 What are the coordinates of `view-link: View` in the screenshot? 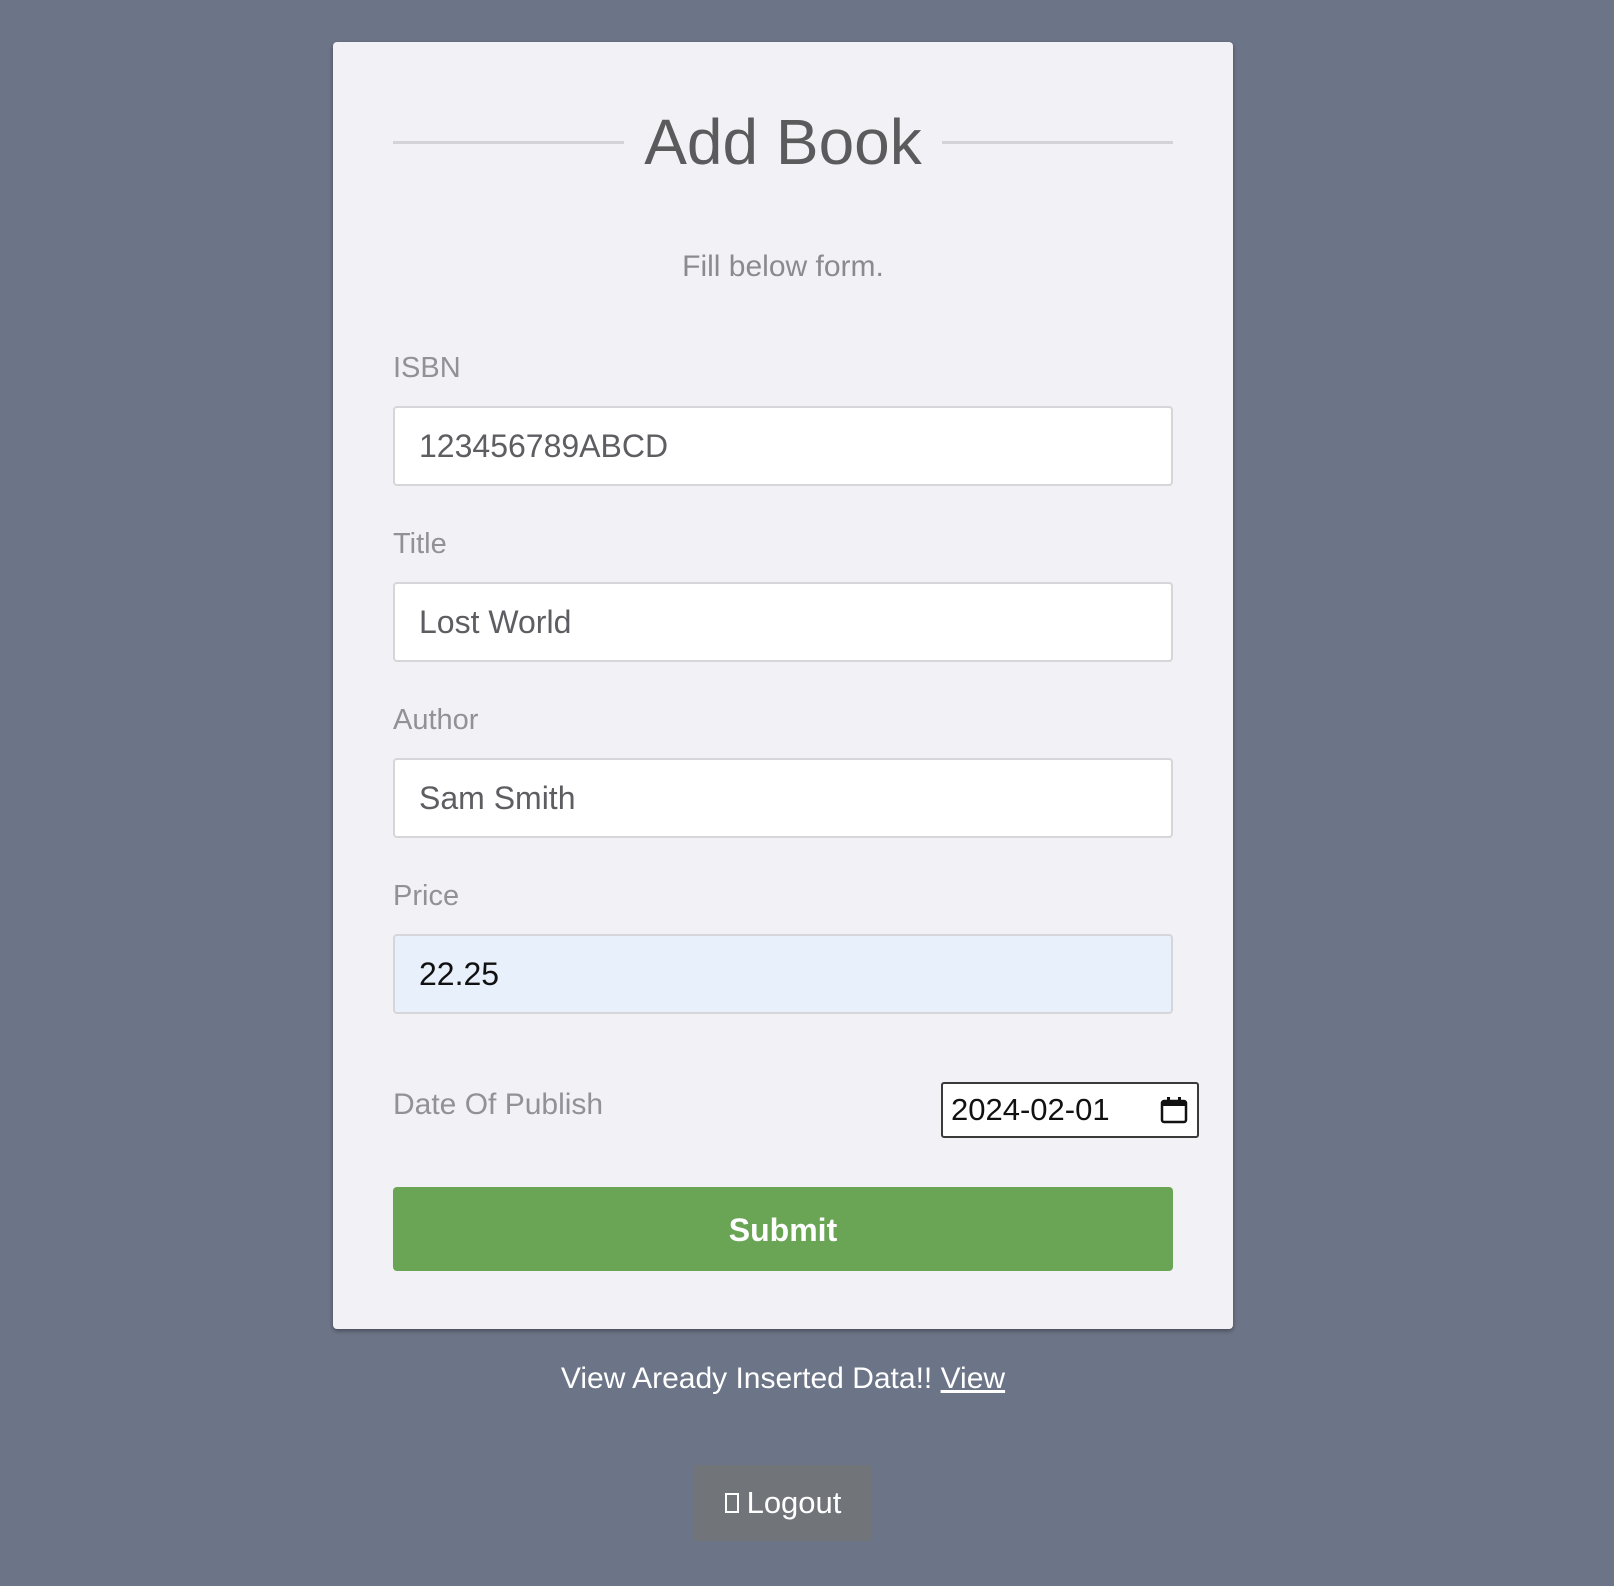 It's located at (973, 1378).